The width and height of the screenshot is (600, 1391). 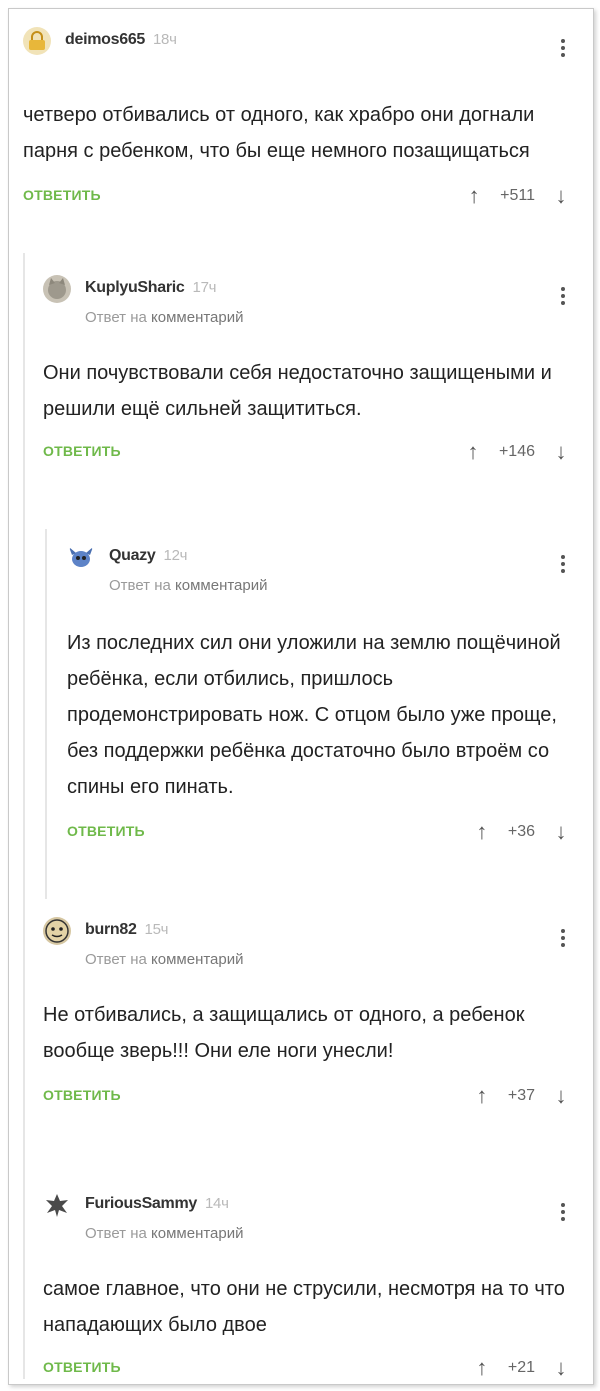 I want to click on spiky-avatar-icon, so click(x=57, y=1205).